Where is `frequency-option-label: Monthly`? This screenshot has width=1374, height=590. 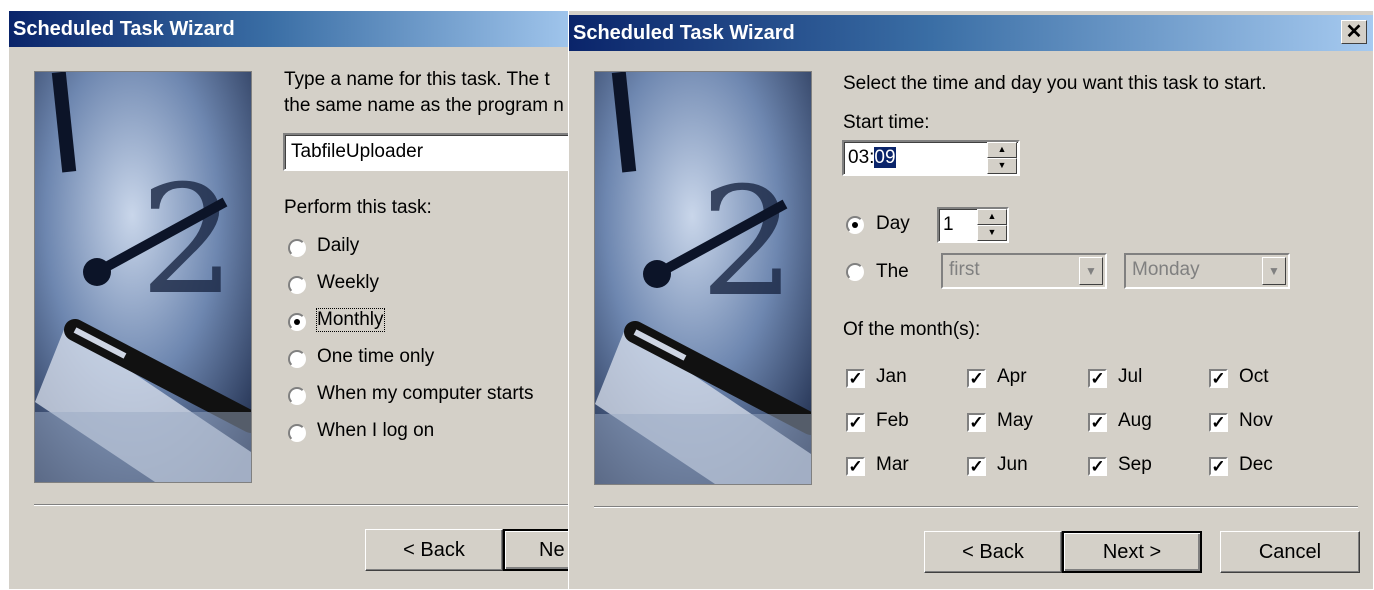
frequency-option-label: Monthly is located at coordinates (350, 320).